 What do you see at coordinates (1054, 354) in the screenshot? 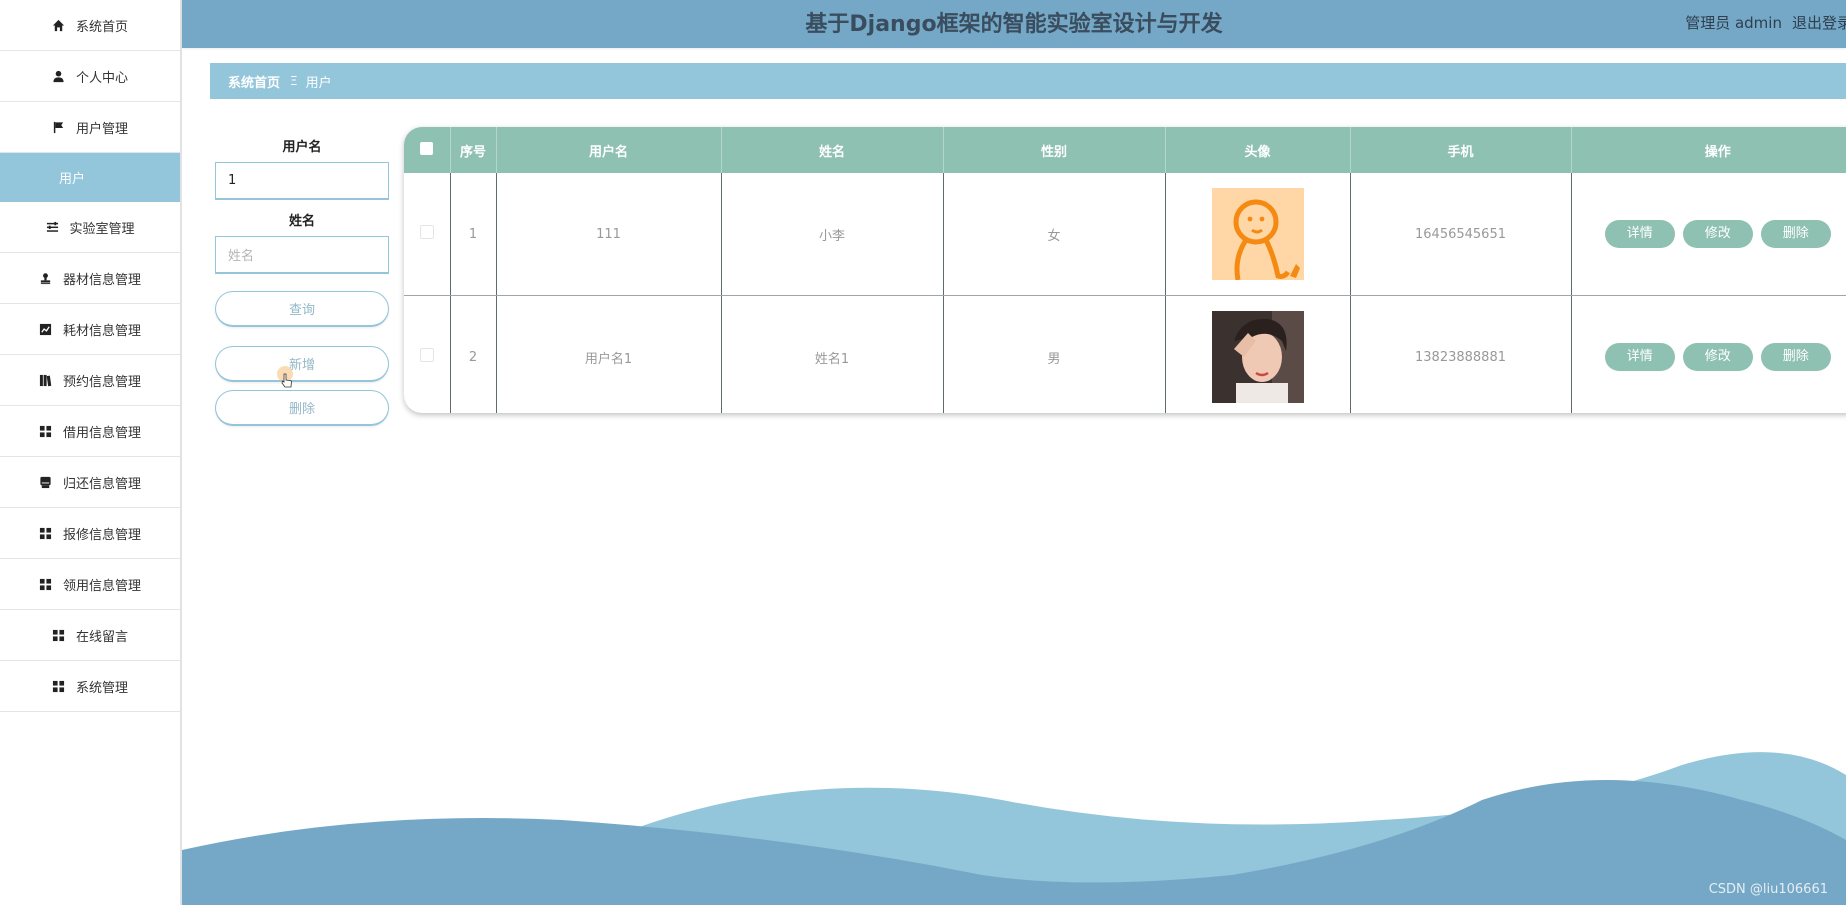
I see `cell-gender: 男` at bounding box center [1054, 354].